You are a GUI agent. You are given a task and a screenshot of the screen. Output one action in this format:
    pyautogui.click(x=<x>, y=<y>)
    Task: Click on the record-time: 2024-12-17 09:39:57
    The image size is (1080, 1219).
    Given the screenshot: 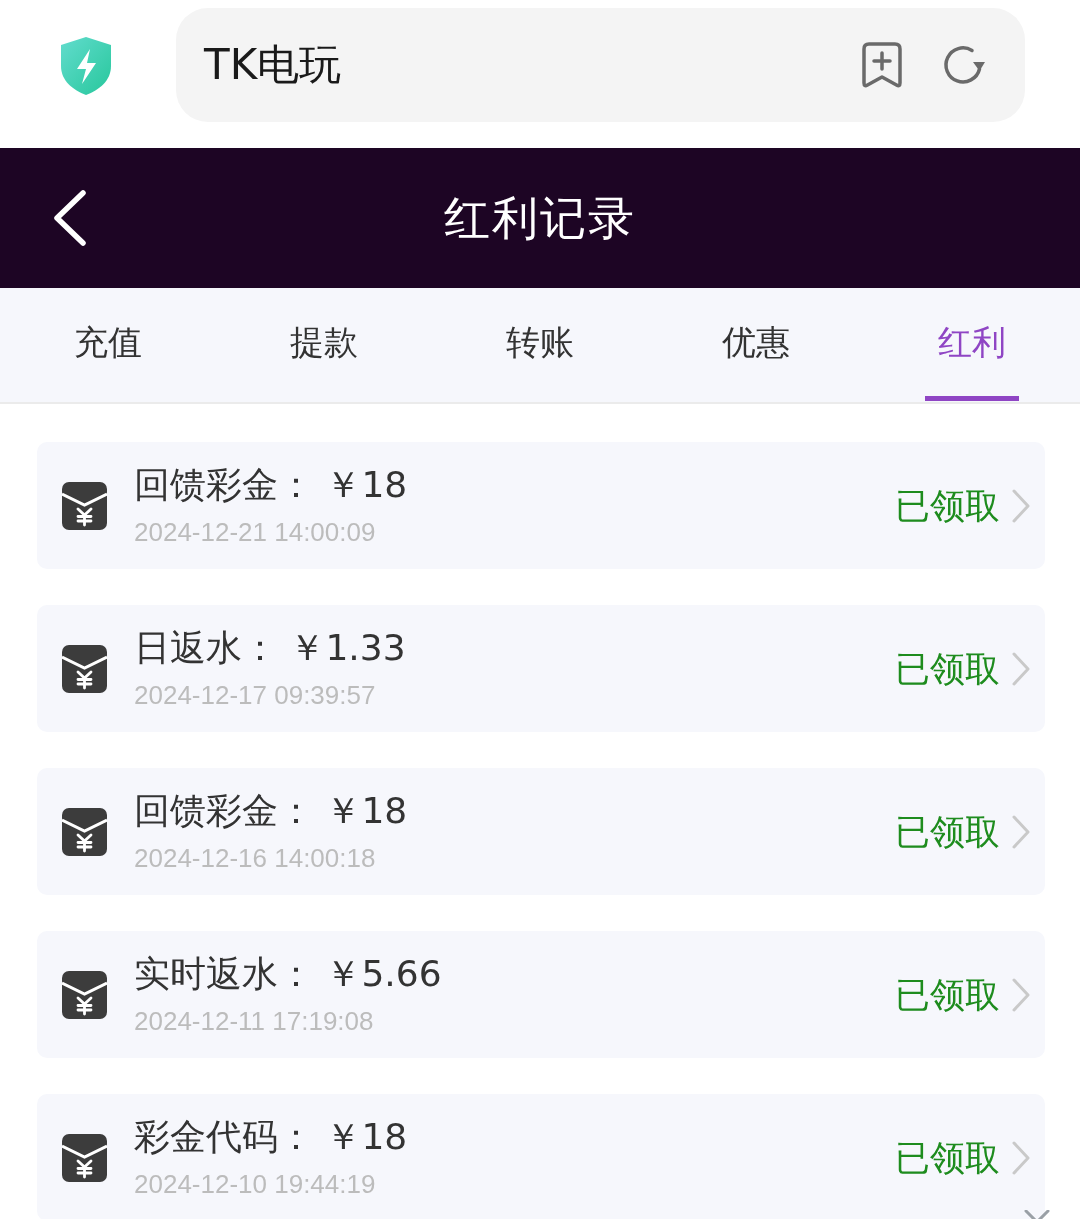 What is the action you would take?
    pyautogui.click(x=255, y=695)
    